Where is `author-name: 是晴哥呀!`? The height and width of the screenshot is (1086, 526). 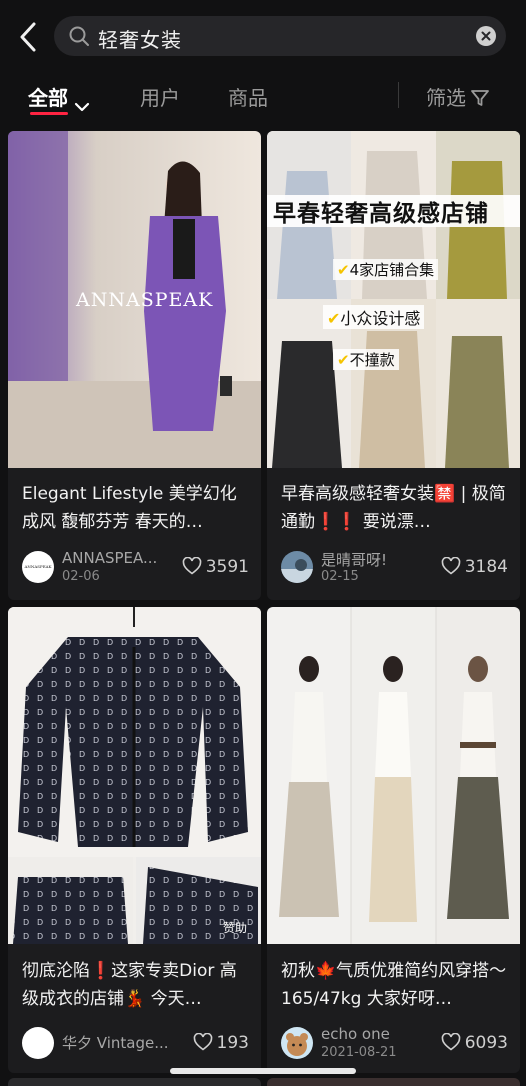 author-name: 是晴哥呀! is located at coordinates (376, 559).